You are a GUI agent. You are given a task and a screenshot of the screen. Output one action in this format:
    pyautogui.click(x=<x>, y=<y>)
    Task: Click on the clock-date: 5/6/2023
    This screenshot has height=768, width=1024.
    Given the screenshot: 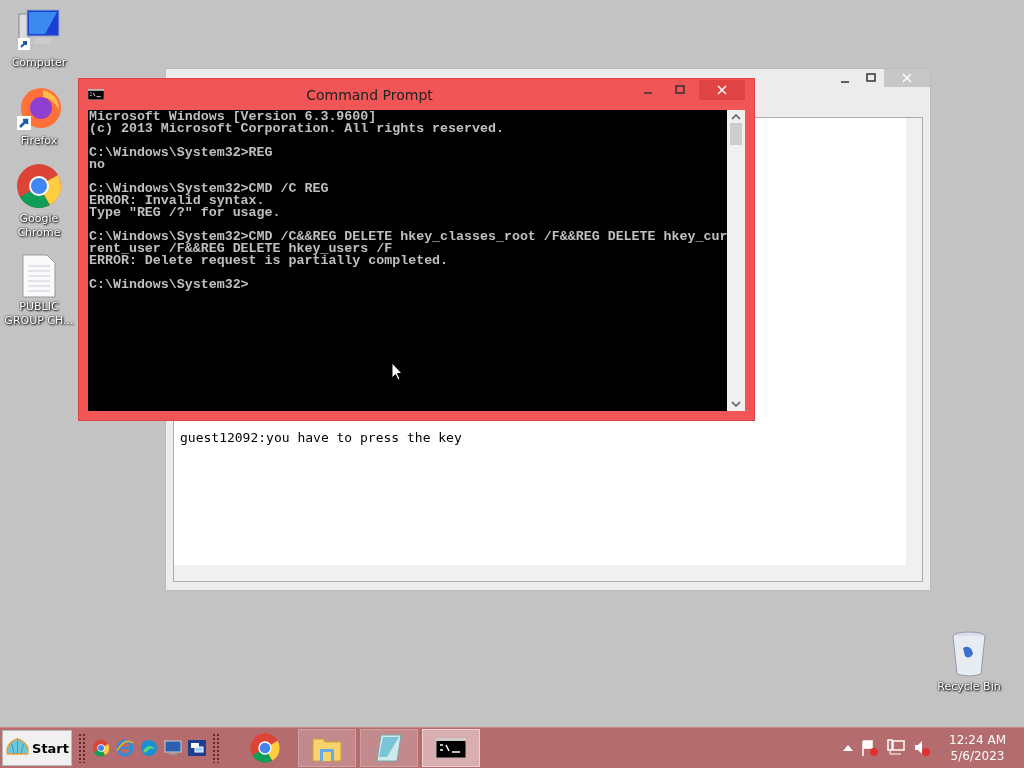 What is the action you would take?
    pyautogui.click(x=977, y=756)
    